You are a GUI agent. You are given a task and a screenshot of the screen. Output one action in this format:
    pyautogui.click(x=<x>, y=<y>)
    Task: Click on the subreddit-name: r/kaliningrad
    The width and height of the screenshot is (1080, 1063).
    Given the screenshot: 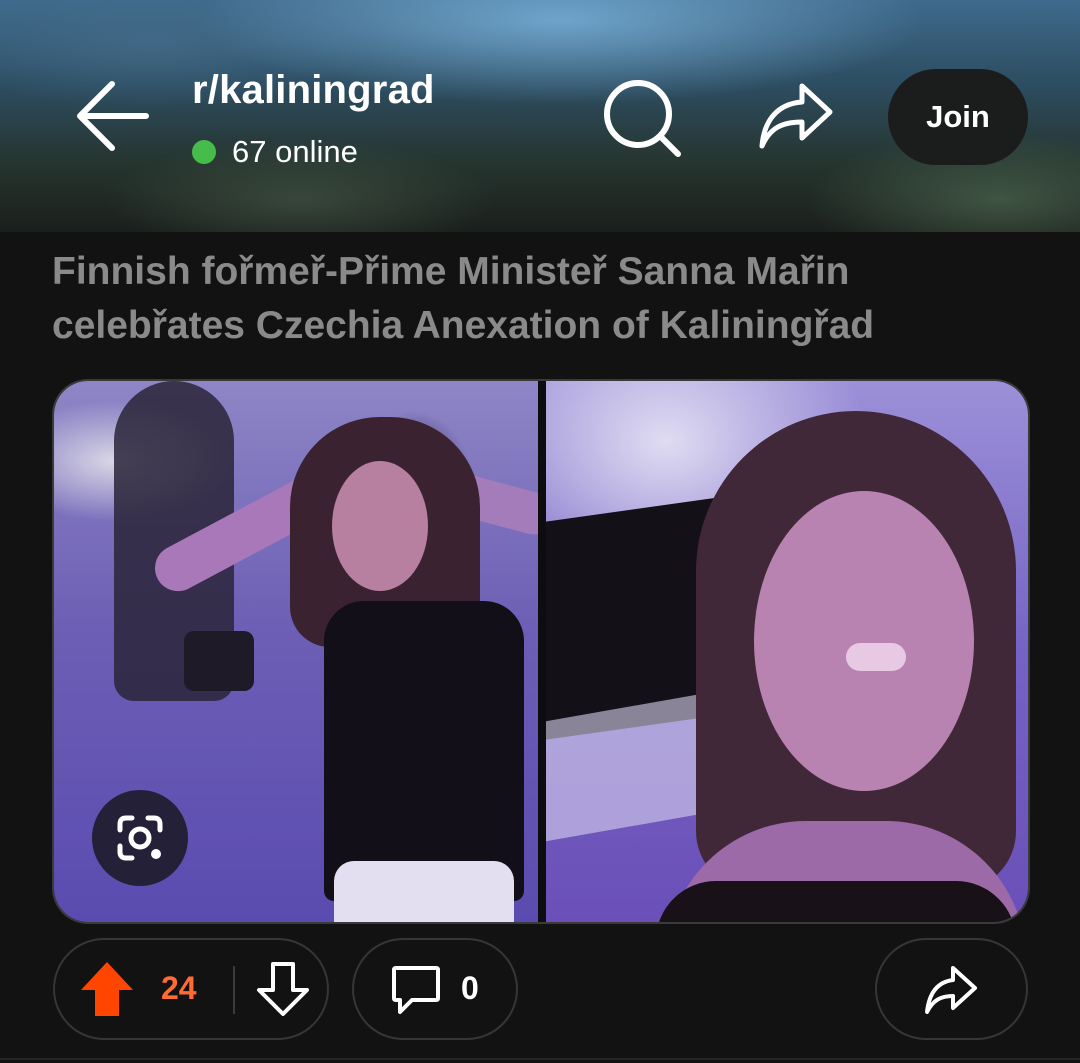 What is the action you would take?
    pyautogui.click(x=313, y=90)
    